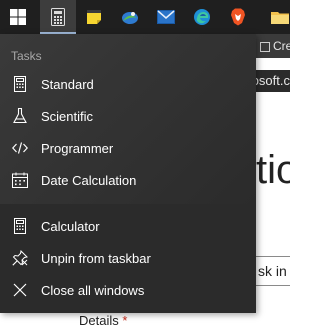  Describe the element at coordinates (273, 271) in the screenshot. I see `task-input: sk in` at that location.